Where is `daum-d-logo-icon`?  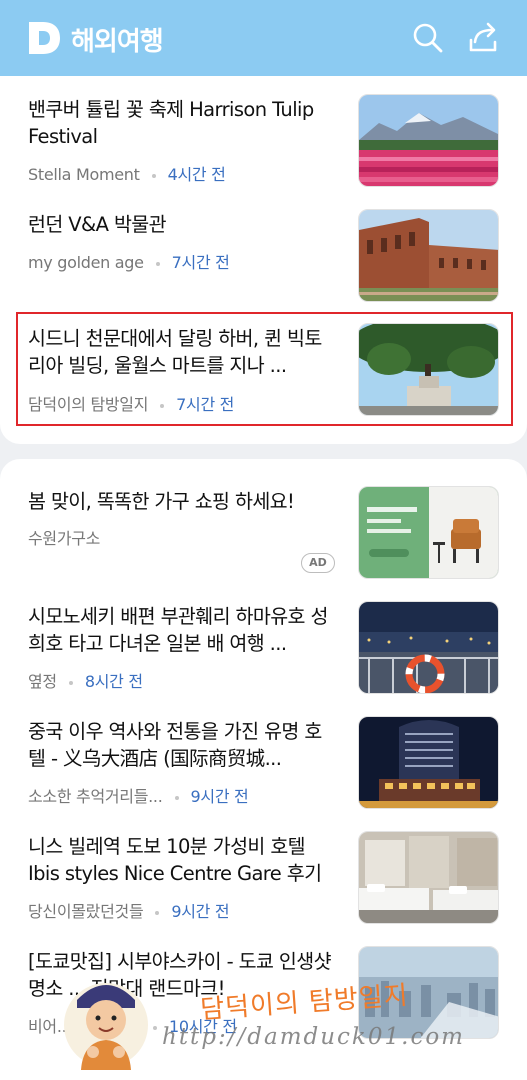
daum-d-logo-icon is located at coordinates (44, 38).